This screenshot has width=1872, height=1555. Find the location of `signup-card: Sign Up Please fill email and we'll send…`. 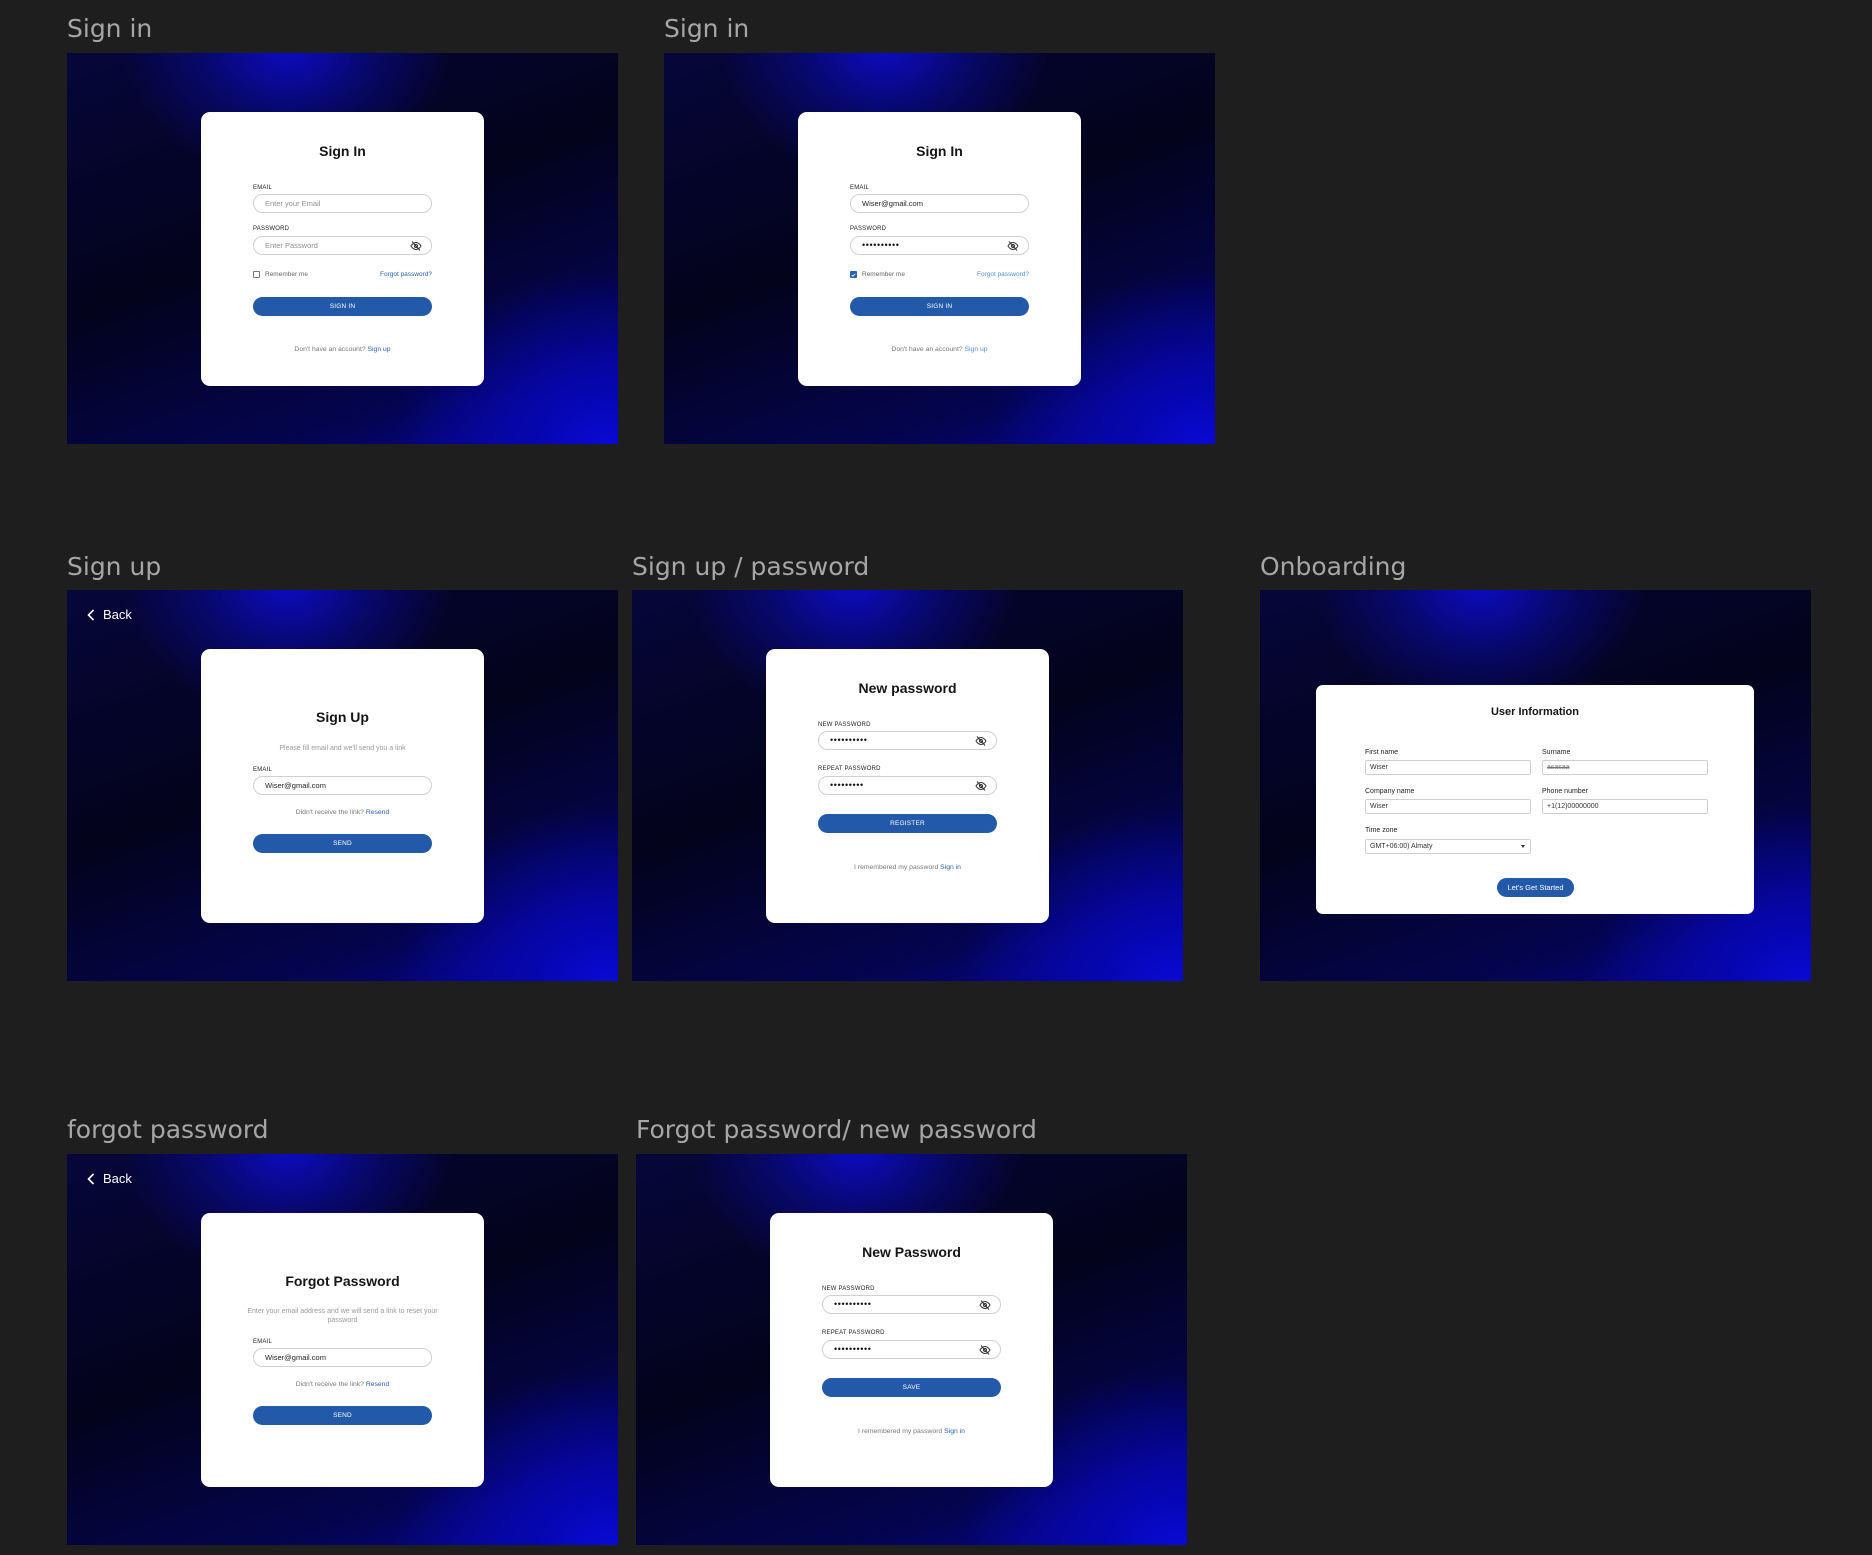

signup-card: Sign Up Please fill email and we'll send… is located at coordinates (342, 786).